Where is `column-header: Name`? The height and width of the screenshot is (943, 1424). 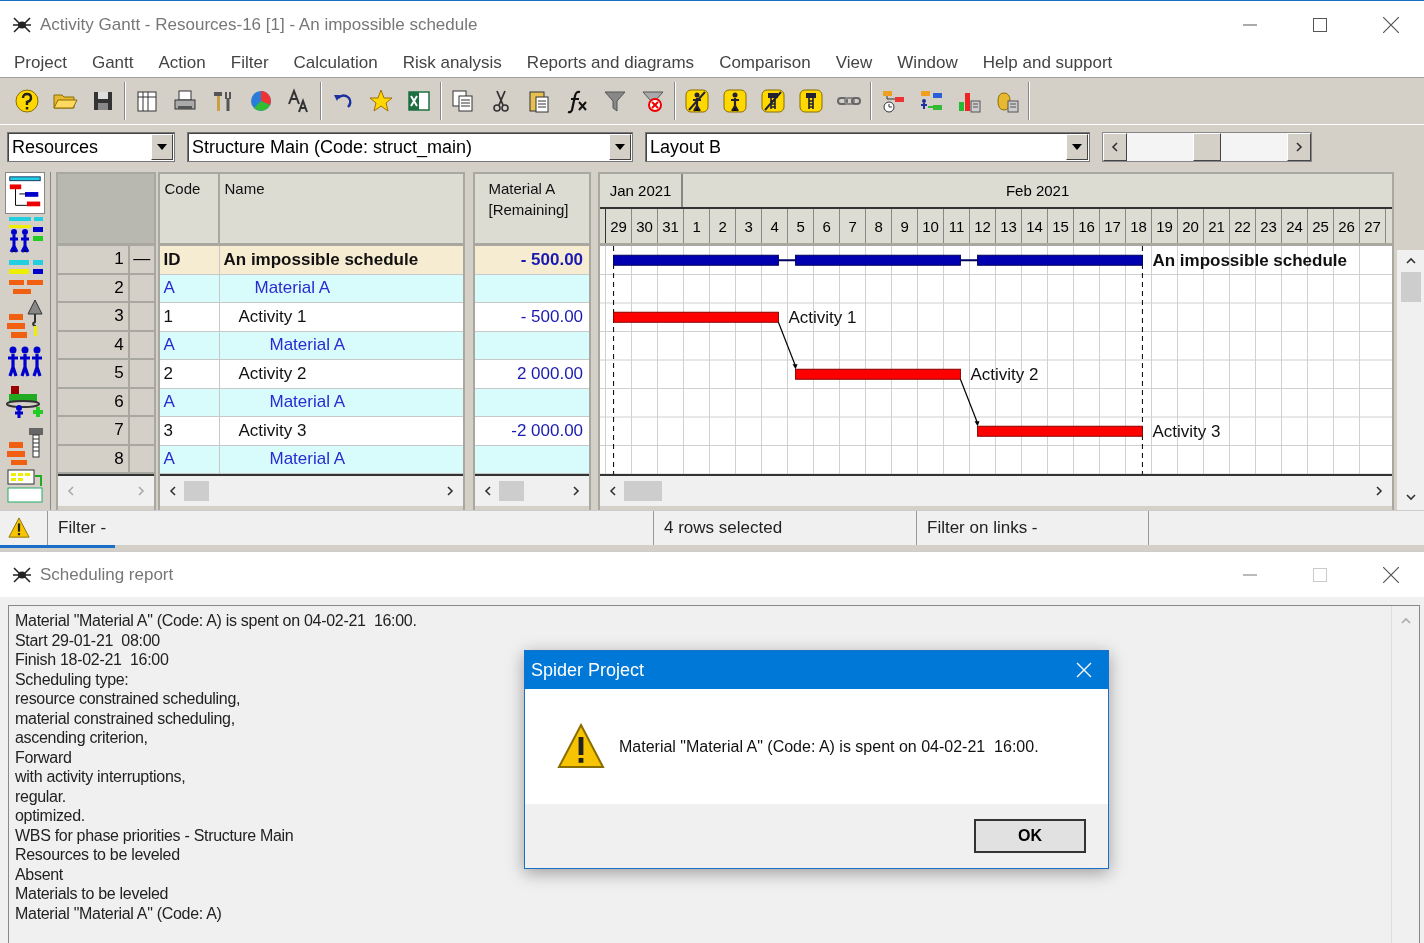 column-header: Name is located at coordinates (341, 208).